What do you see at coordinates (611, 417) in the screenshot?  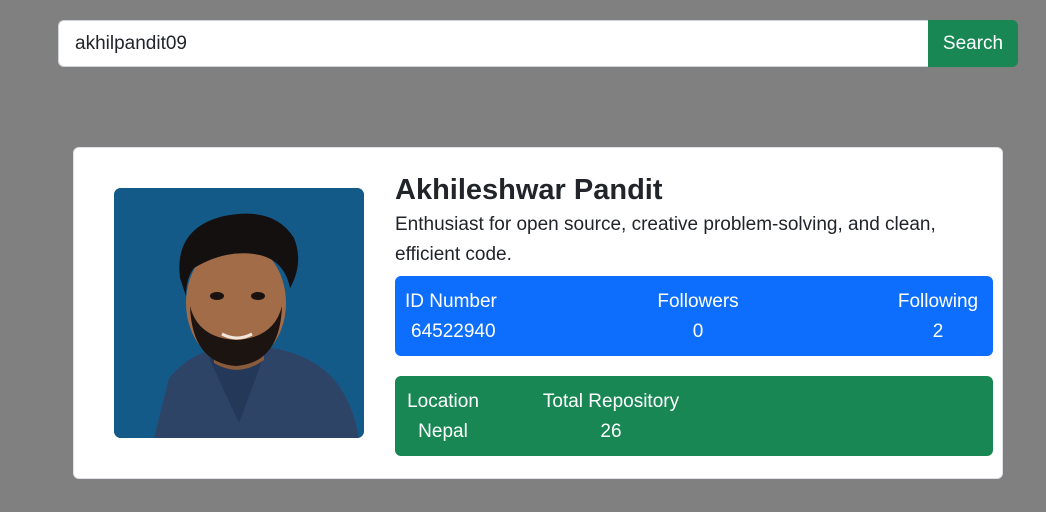 I see `stat-repos: Total Repository 26` at bounding box center [611, 417].